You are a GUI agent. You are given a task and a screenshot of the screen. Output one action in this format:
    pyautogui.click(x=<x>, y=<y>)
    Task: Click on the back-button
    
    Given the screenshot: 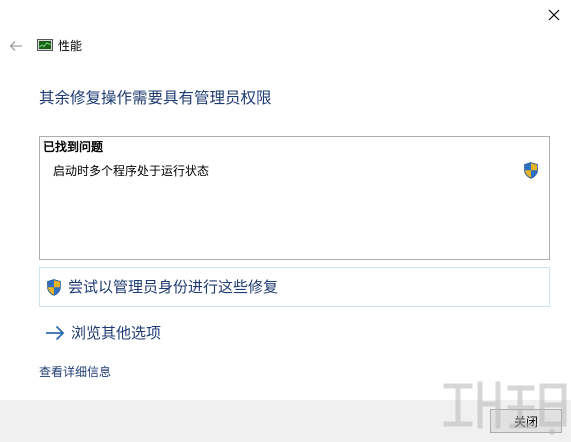 What is the action you would take?
    pyautogui.click(x=16, y=46)
    